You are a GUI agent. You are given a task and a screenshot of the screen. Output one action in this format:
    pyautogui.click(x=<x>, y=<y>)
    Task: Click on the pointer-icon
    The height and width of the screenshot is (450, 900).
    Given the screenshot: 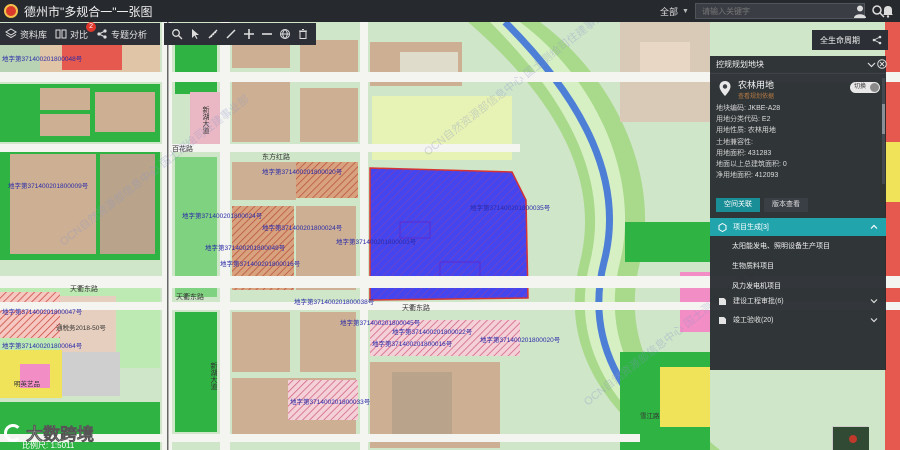 What is the action you would take?
    pyautogui.click(x=195, y=34)
    